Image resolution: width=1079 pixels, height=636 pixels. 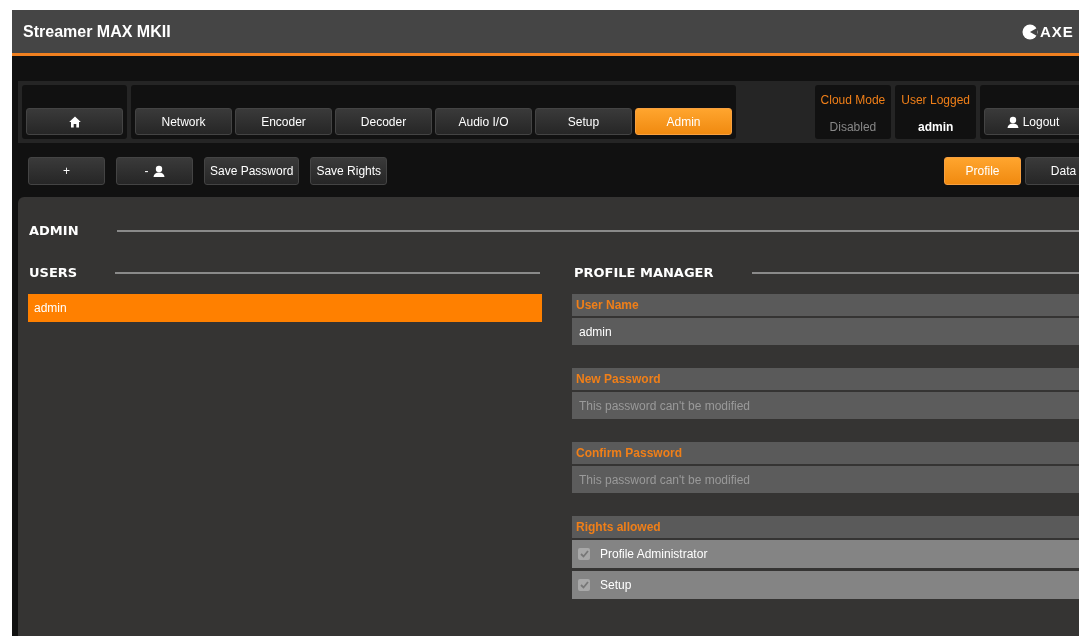 I want to click on section-heading: ADMIN, so click(x=54, y=230).